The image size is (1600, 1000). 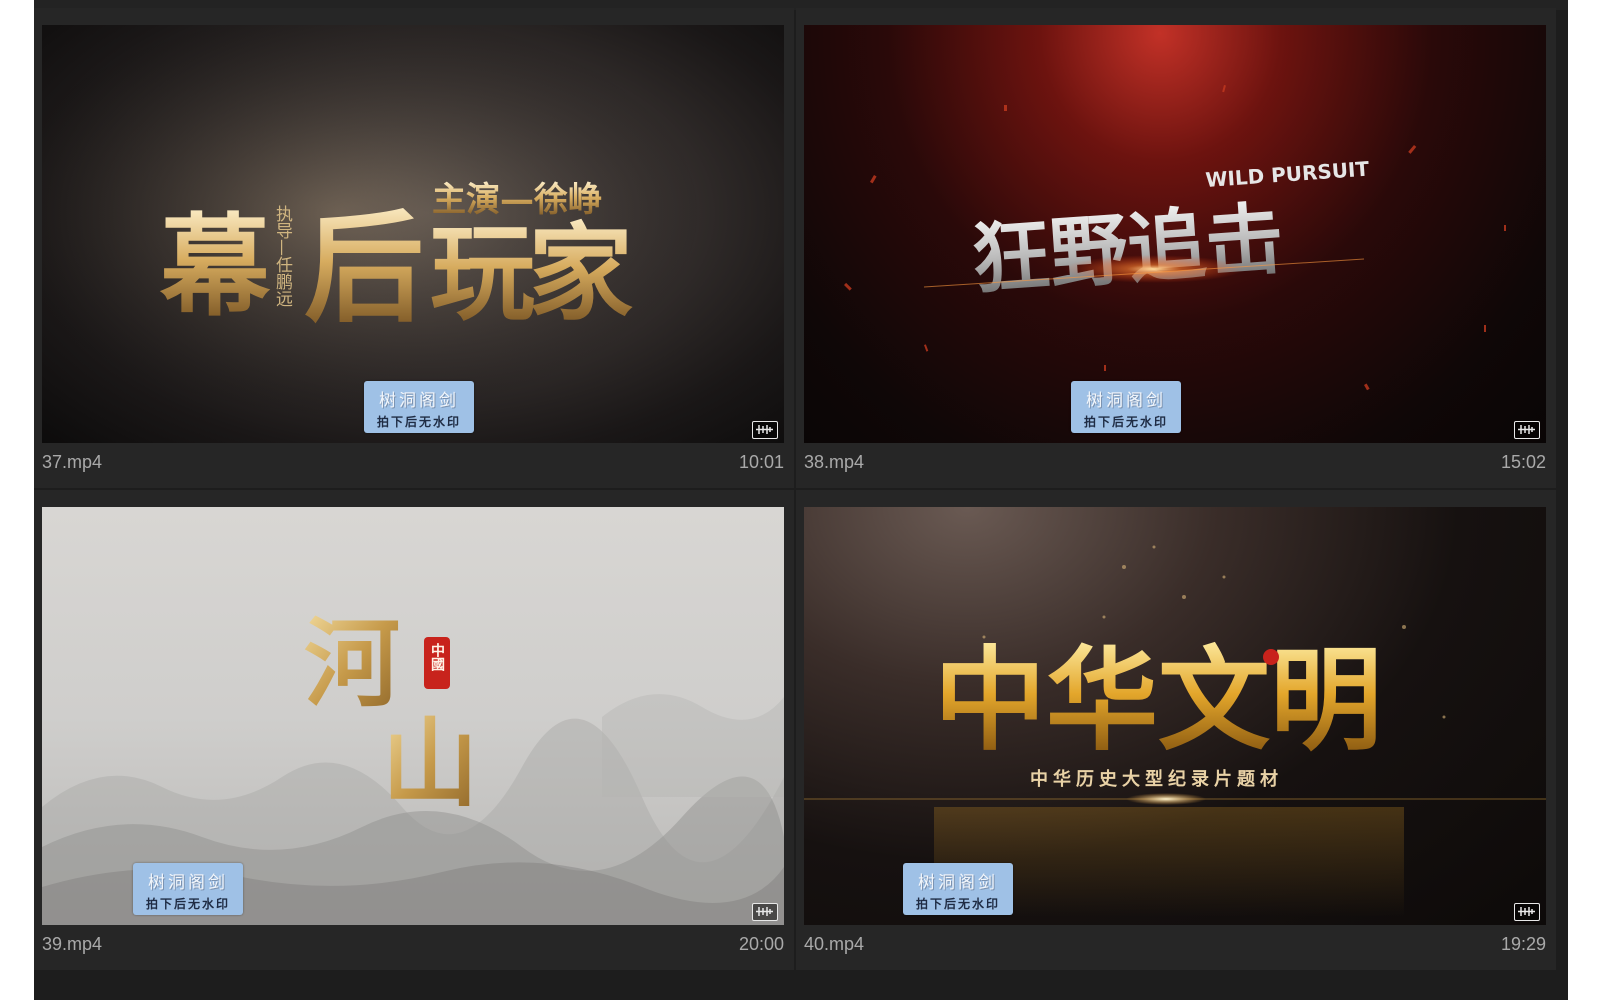 I want to click on filename-38: 38.mp4, so click(x=834, y=462).